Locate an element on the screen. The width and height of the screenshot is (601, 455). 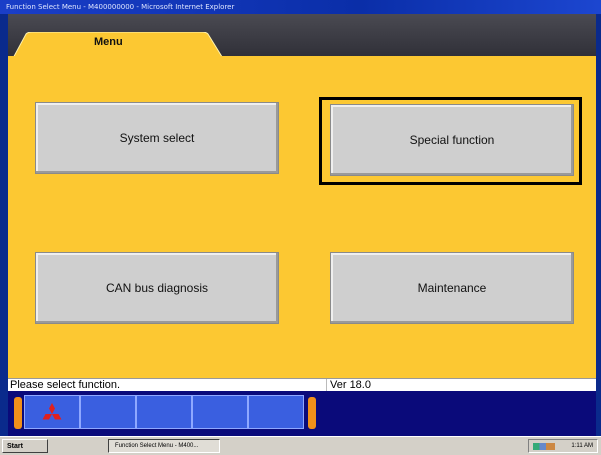
special-function-button: Special function is located at coordinates (452, 140).